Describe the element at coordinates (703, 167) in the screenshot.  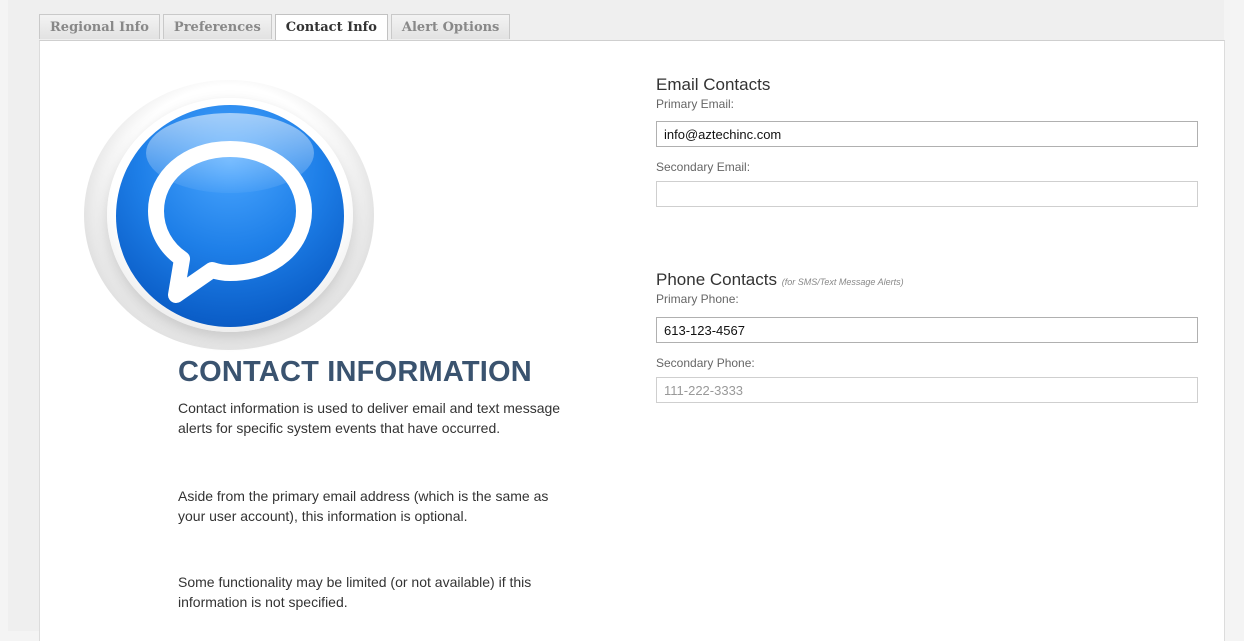
I see `secondary-email-label: Secondary Email:` at that location.